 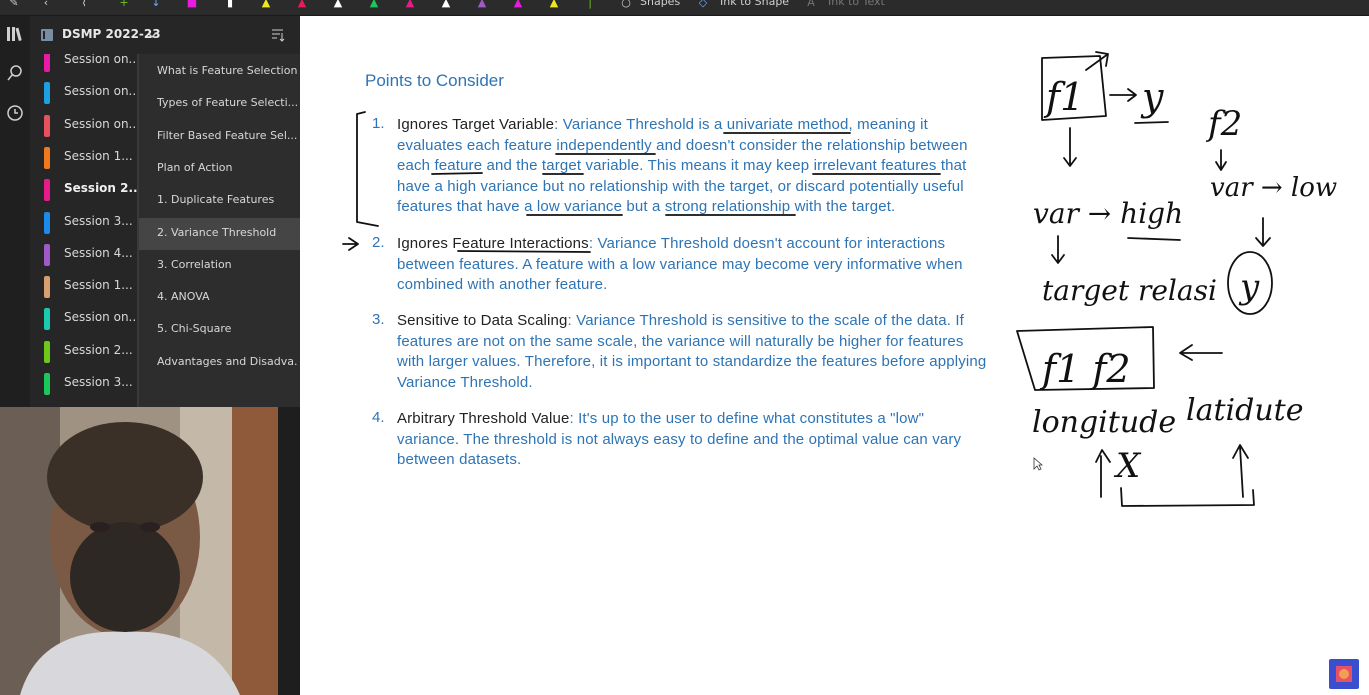 What do you see at coordinates (219, 233) in the screenshot?
I see `page-item: 2. Variance Threshold` at bounding box center [219, 233].